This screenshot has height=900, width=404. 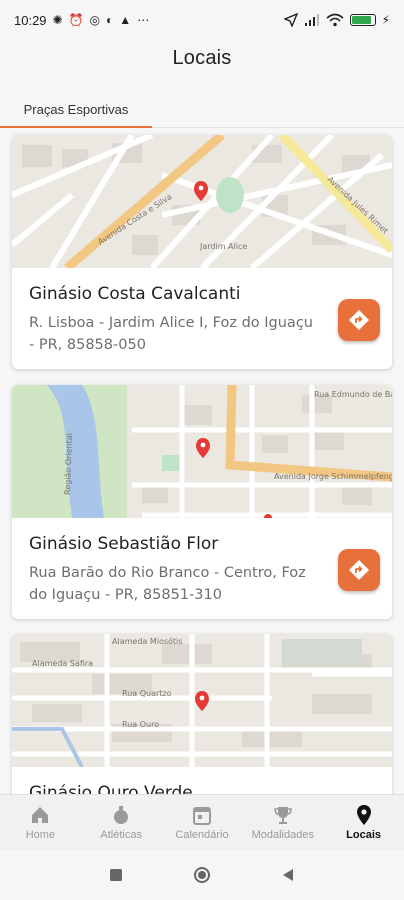 What do you see at coordinates (283, 815) in the screenshot?
I see `trophy-icon` at bounding box center [283, 815].